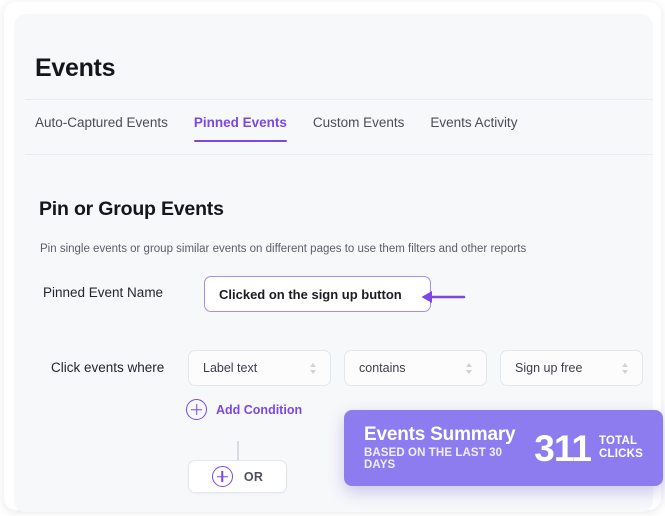 The height and width of the screenshot is (516, 665). Describe the element at coordinates (237, 476) in the screenshot. I see `add-or-group-button: OR` at that location.